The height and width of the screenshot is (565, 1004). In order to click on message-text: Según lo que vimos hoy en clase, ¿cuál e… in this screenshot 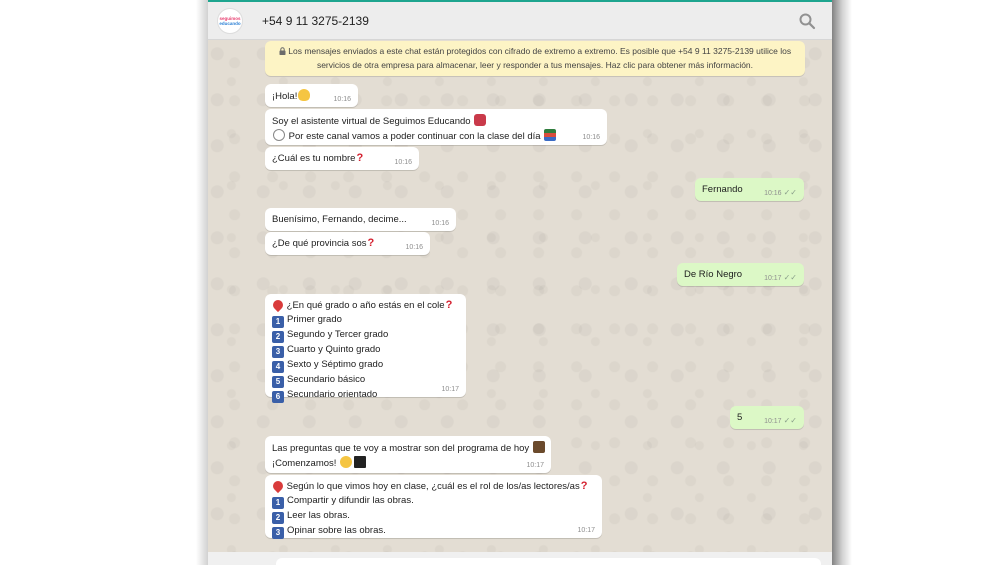, I will do `click(433, 486)`.